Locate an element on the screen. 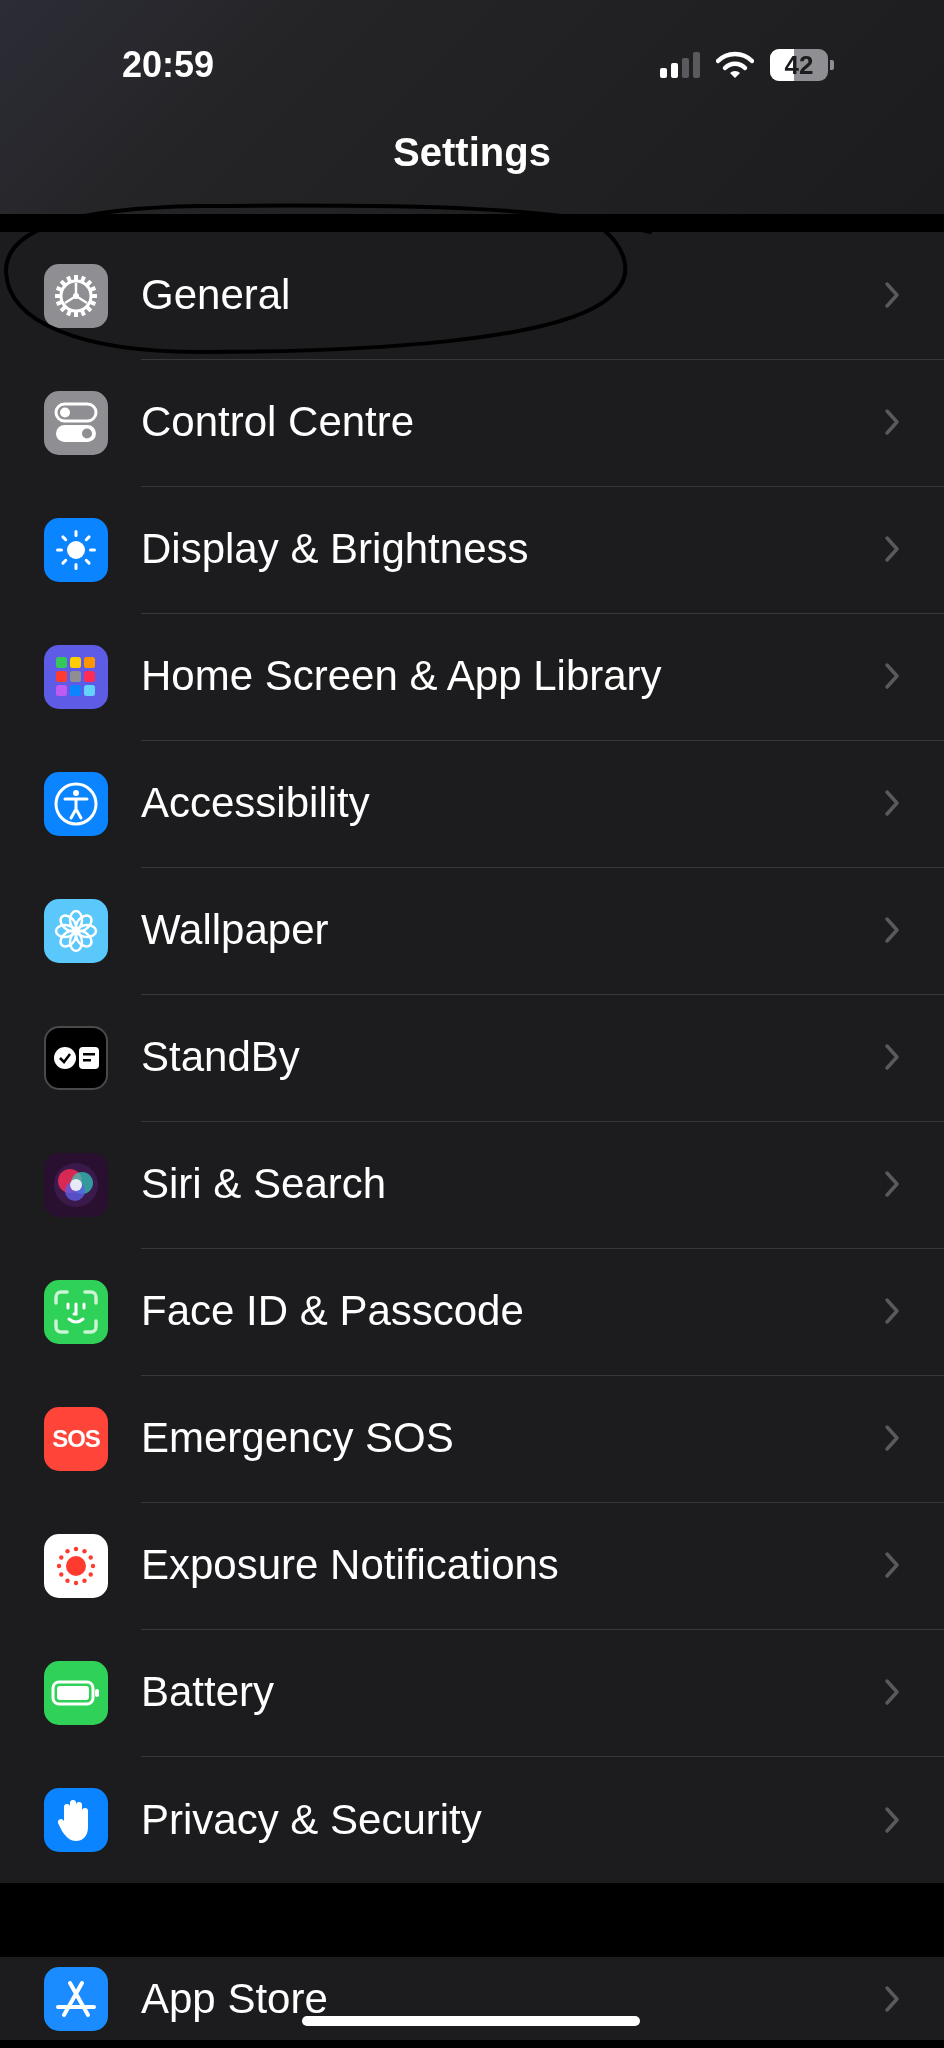  clock-and-widget-icon is located at coordinates (76, 1057).